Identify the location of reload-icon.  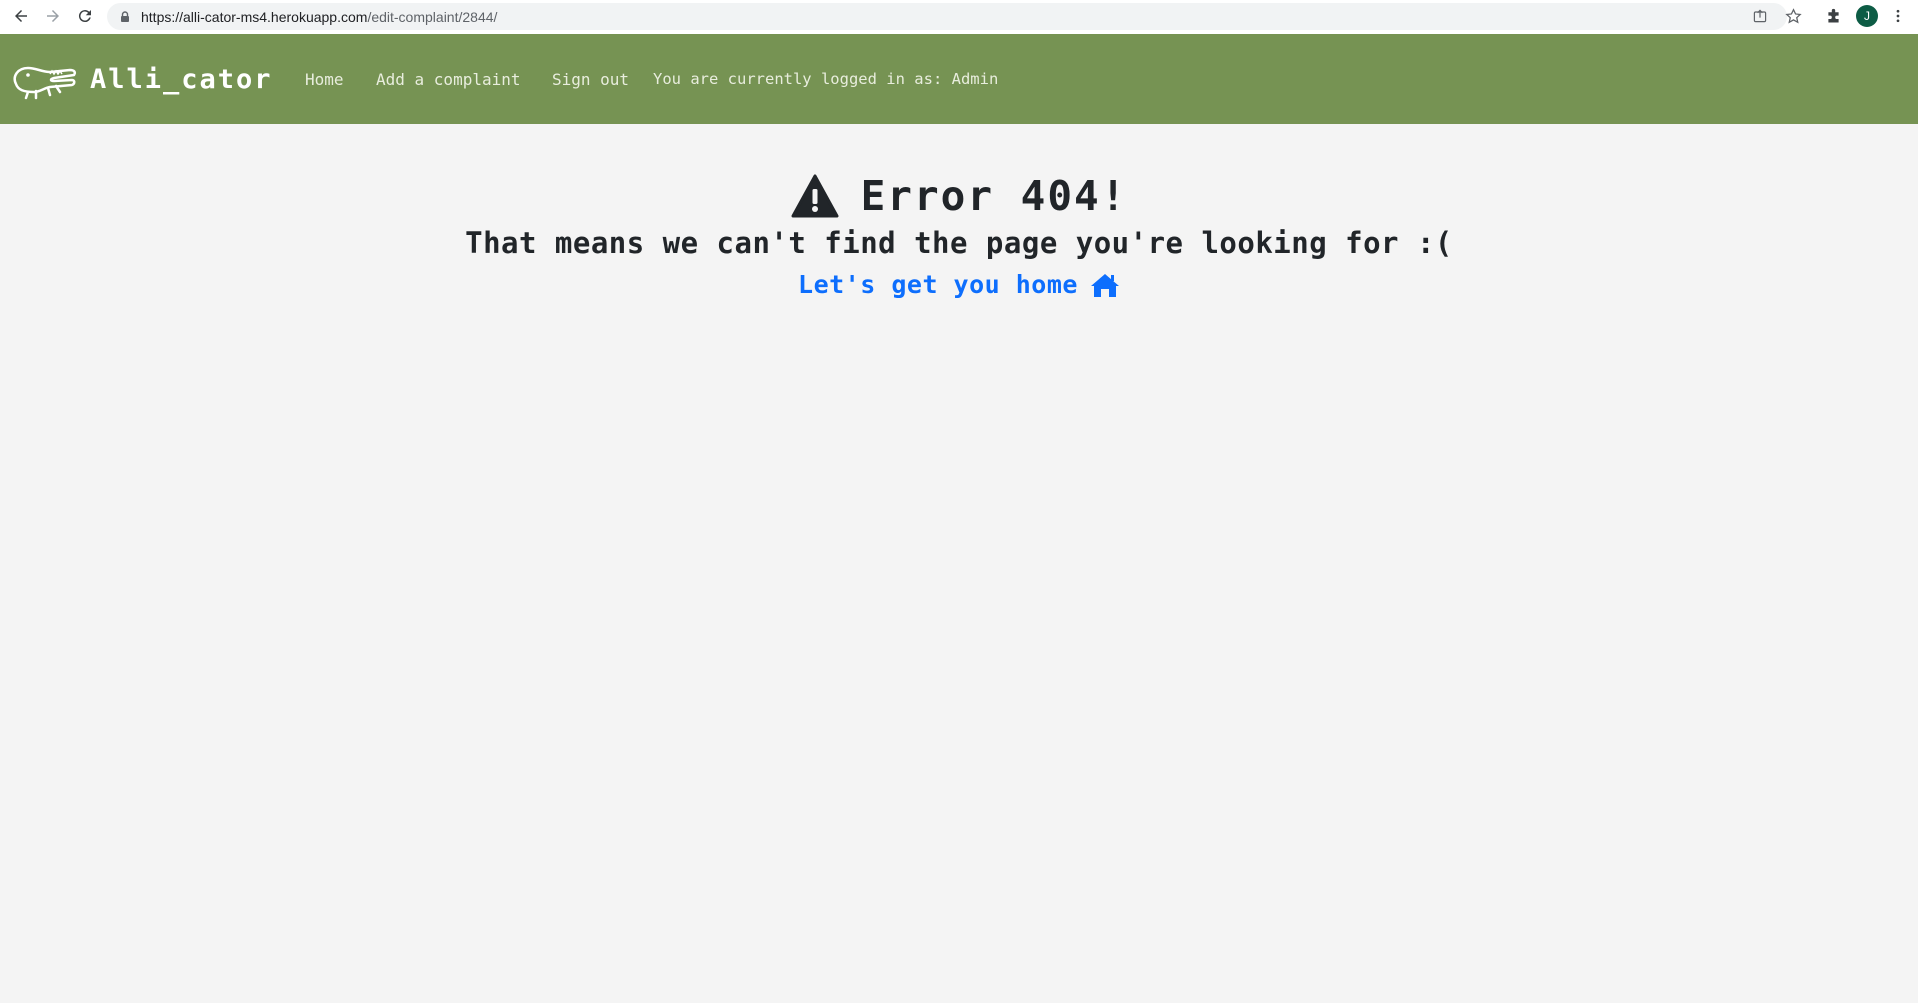
(84, 16).